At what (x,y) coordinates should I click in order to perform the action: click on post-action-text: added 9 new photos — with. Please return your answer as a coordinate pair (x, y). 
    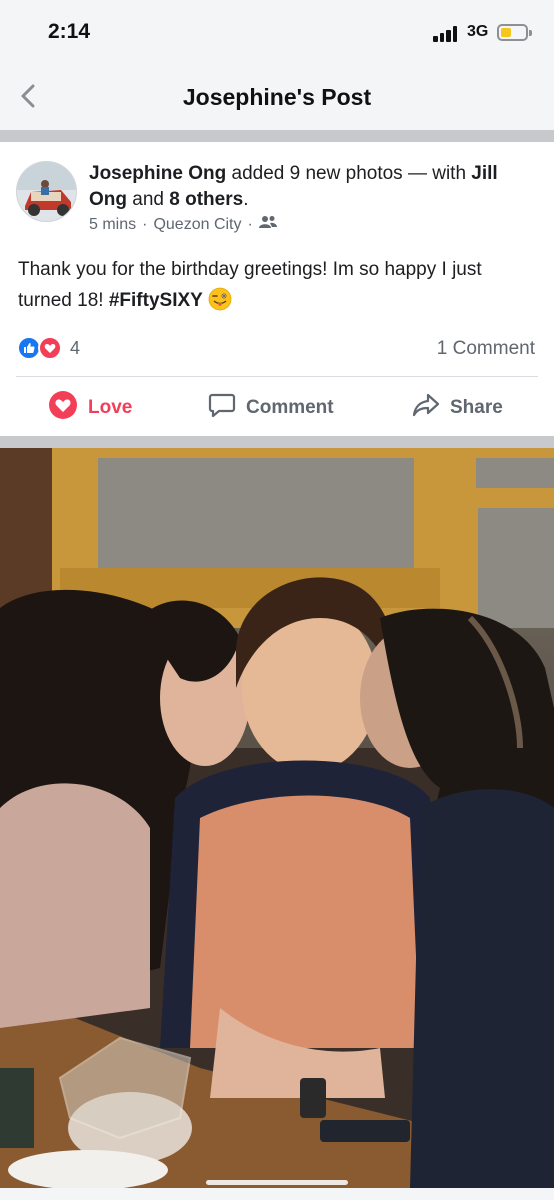
    Looking at the image, I should click on (349, 173).